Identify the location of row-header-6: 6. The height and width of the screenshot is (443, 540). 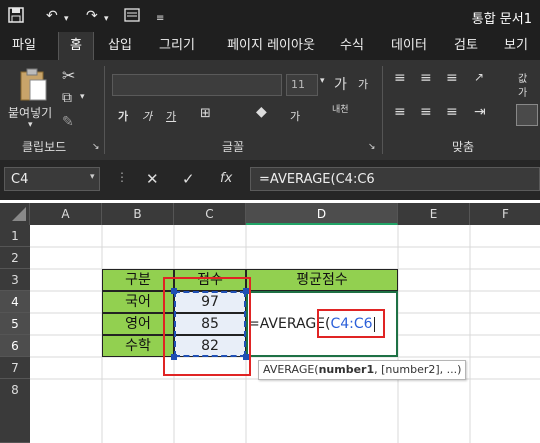
(15, 346).